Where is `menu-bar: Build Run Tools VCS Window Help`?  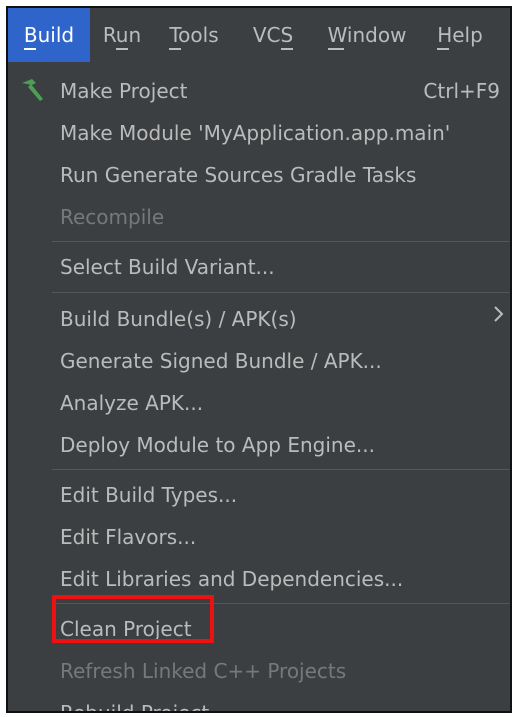
menu-bar: Build Run Tools VCS Window Help is located at coordinates (259, 35).